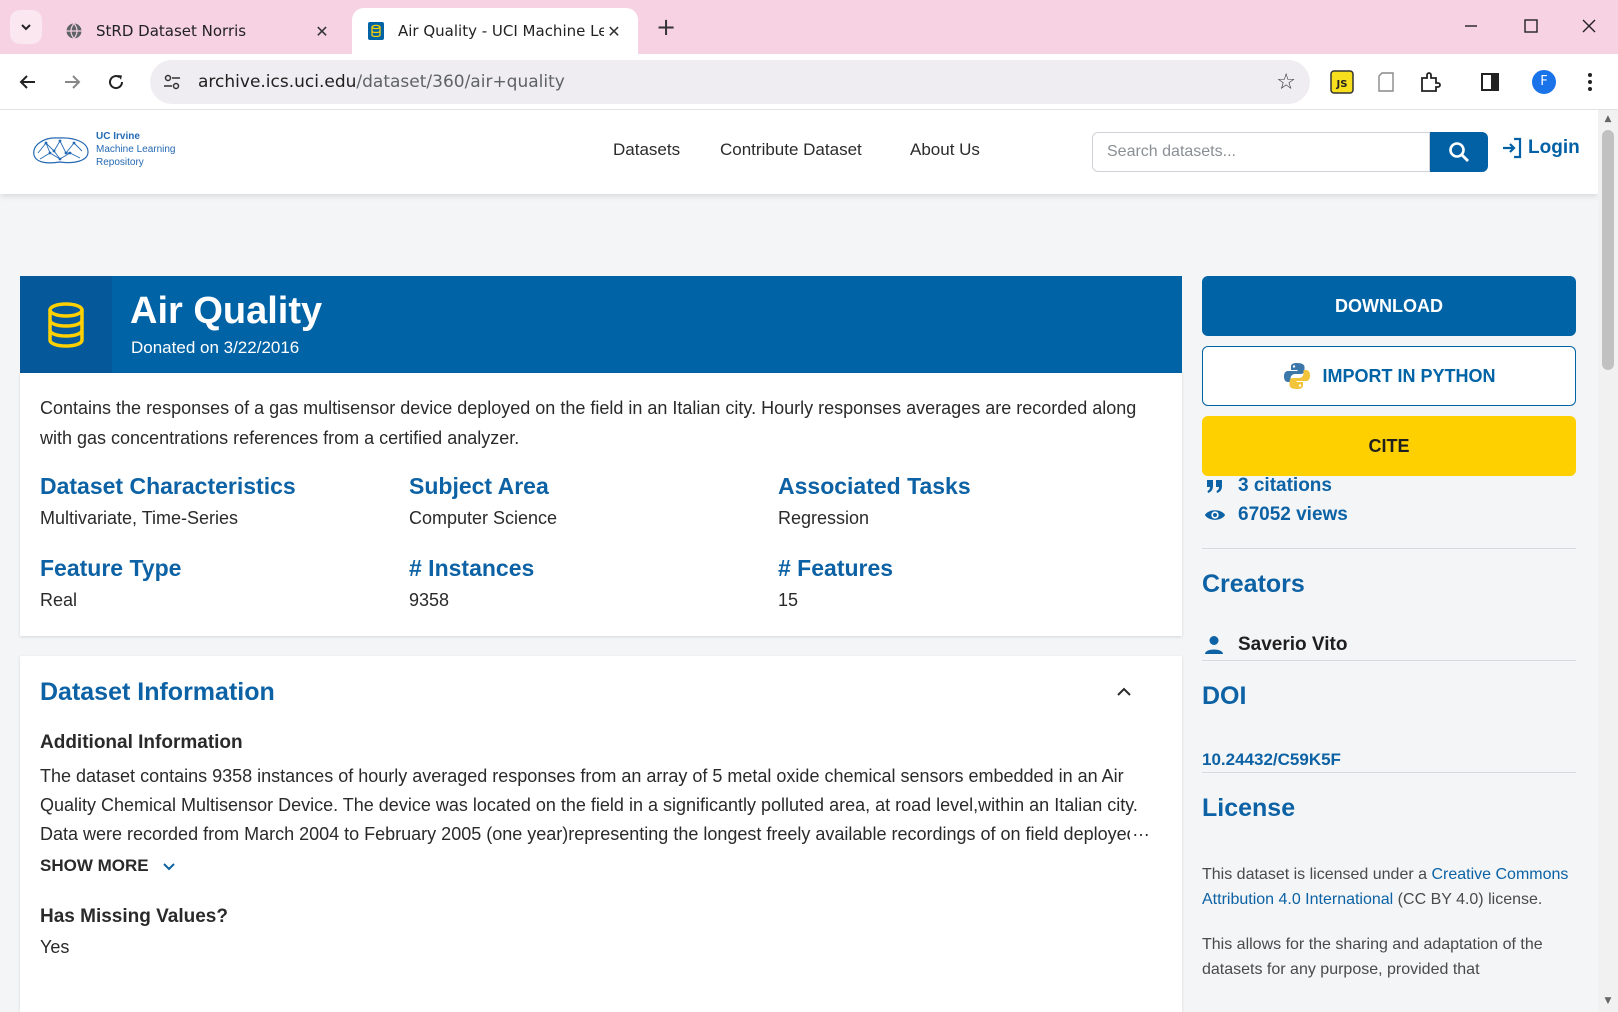 This screenshot has width=1618, height=1012. I want to click on import-in-python-label: IMPORT IN PYTHON, so click(1409, 375).